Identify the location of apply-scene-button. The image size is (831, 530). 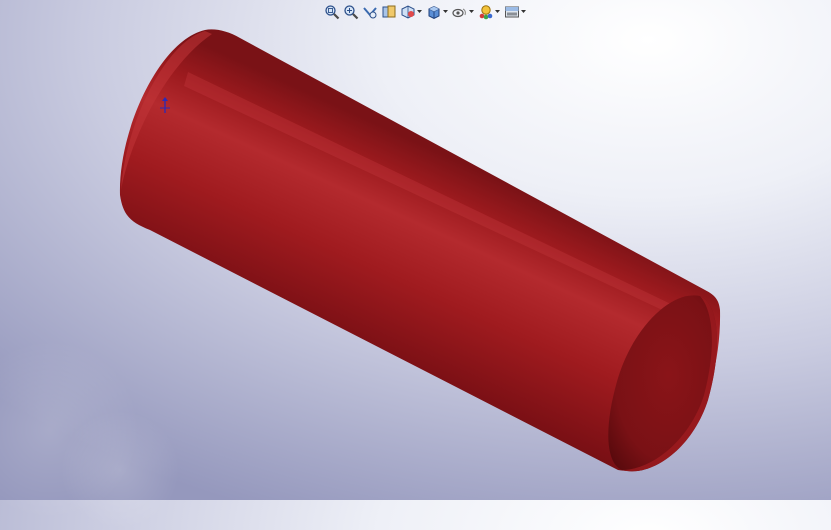
(515, 12).